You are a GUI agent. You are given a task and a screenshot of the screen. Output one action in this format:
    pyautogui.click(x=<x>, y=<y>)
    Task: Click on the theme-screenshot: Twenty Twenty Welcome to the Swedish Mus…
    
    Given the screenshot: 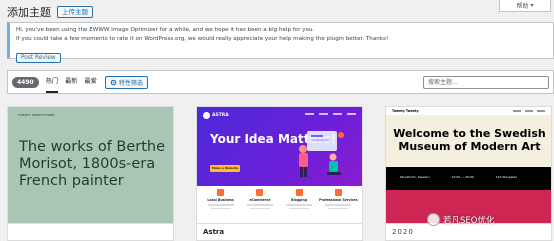 What is the action you would take?
    pyautogui.click(x=468, y=166)
    